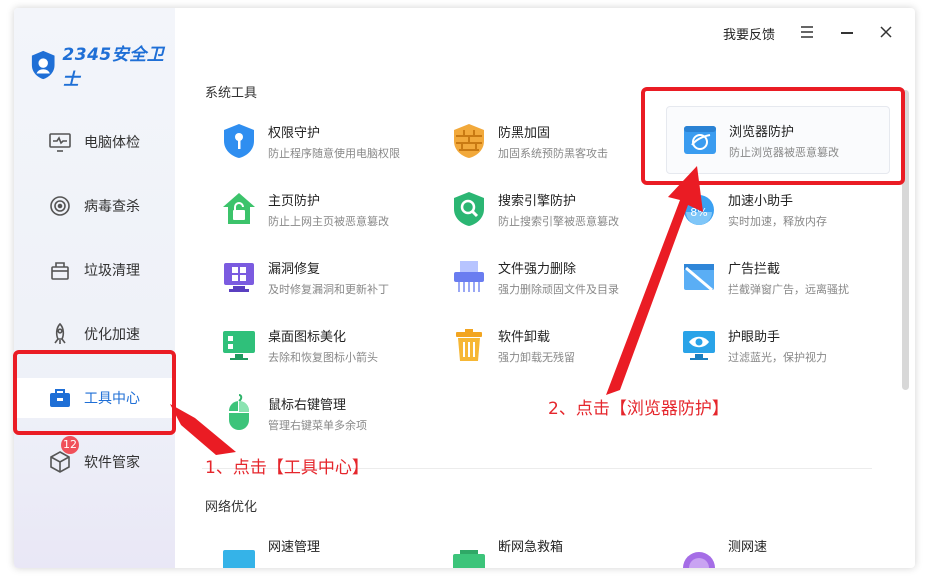 Image resolution: width=931 pixels, height=584 pixels. What do you see at coordinates (60, 206) in the screenshot?
I see `target-icon` at bounding box center [60, 206].